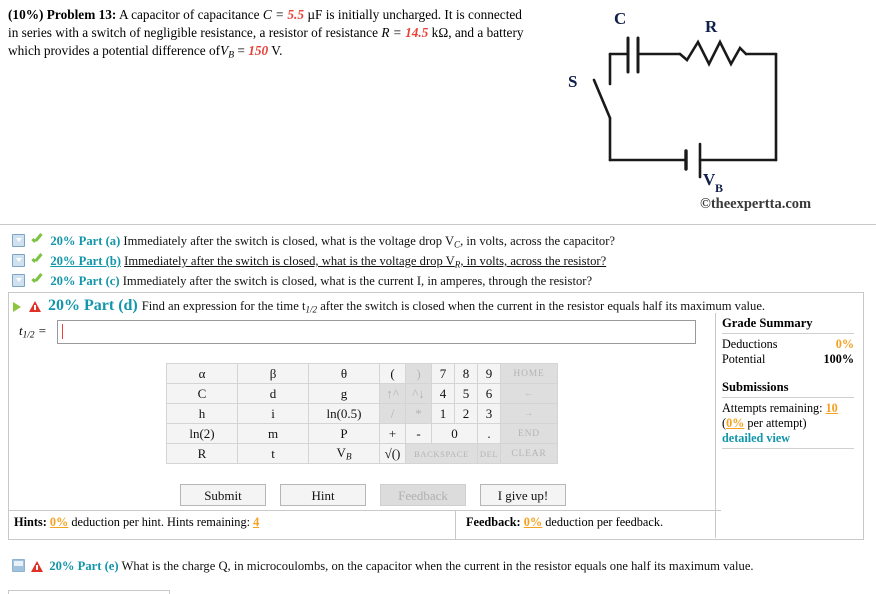 This screenshot has height=594, width=876. I want to click on attempts-value: 10, so click(831, 408).